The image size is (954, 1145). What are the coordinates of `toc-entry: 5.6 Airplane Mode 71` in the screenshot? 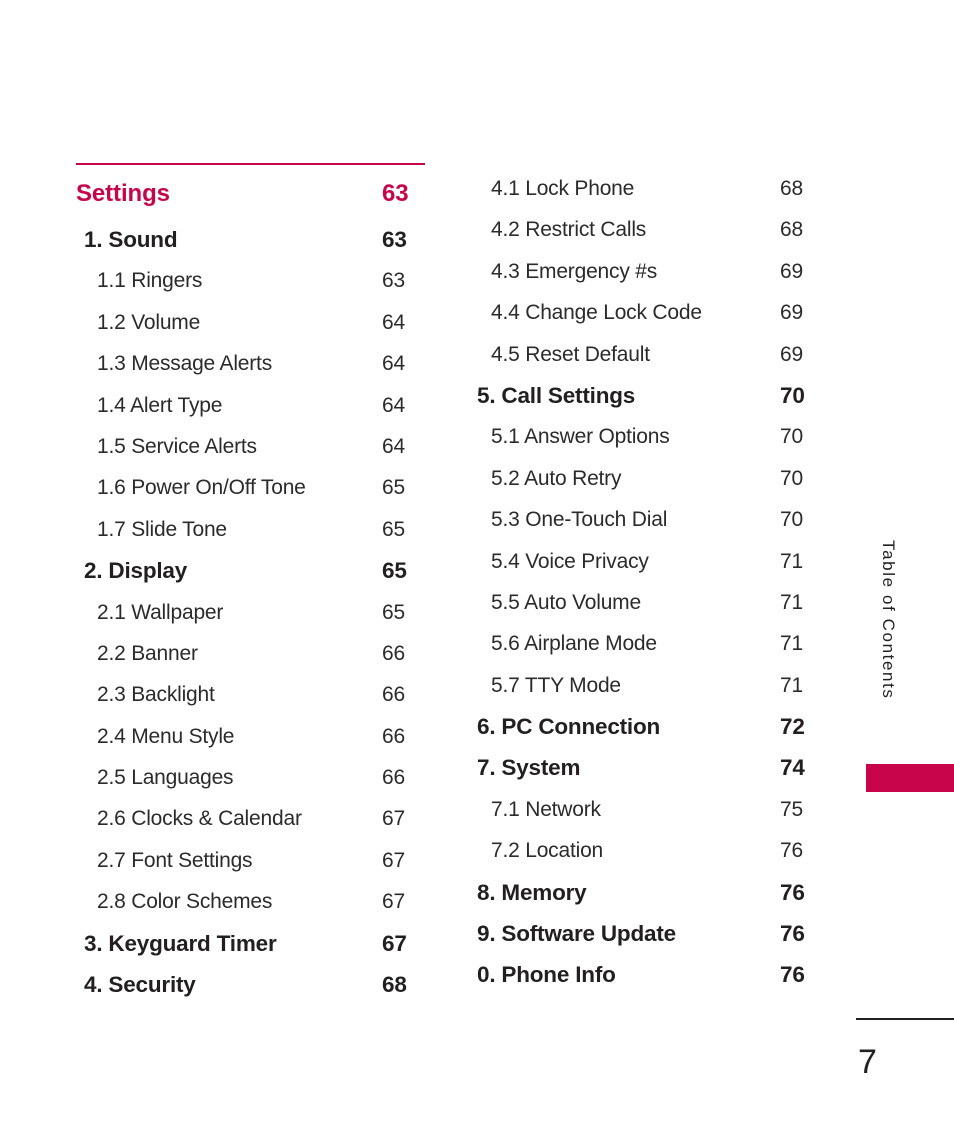 It's located at (642, 643).